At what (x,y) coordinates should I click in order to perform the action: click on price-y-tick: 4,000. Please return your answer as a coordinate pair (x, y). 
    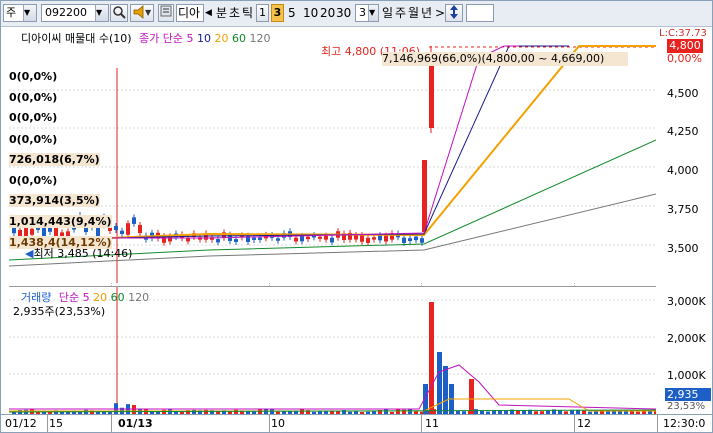
    Looking at the image, I should click on (683, 170).